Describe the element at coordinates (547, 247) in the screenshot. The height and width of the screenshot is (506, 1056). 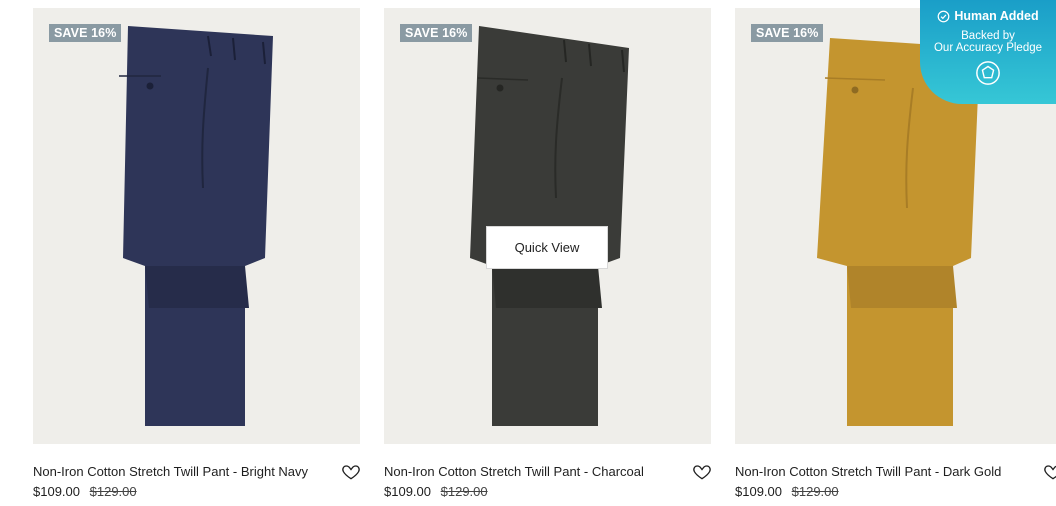
I see `quick-view-button: Quick View` at that location.